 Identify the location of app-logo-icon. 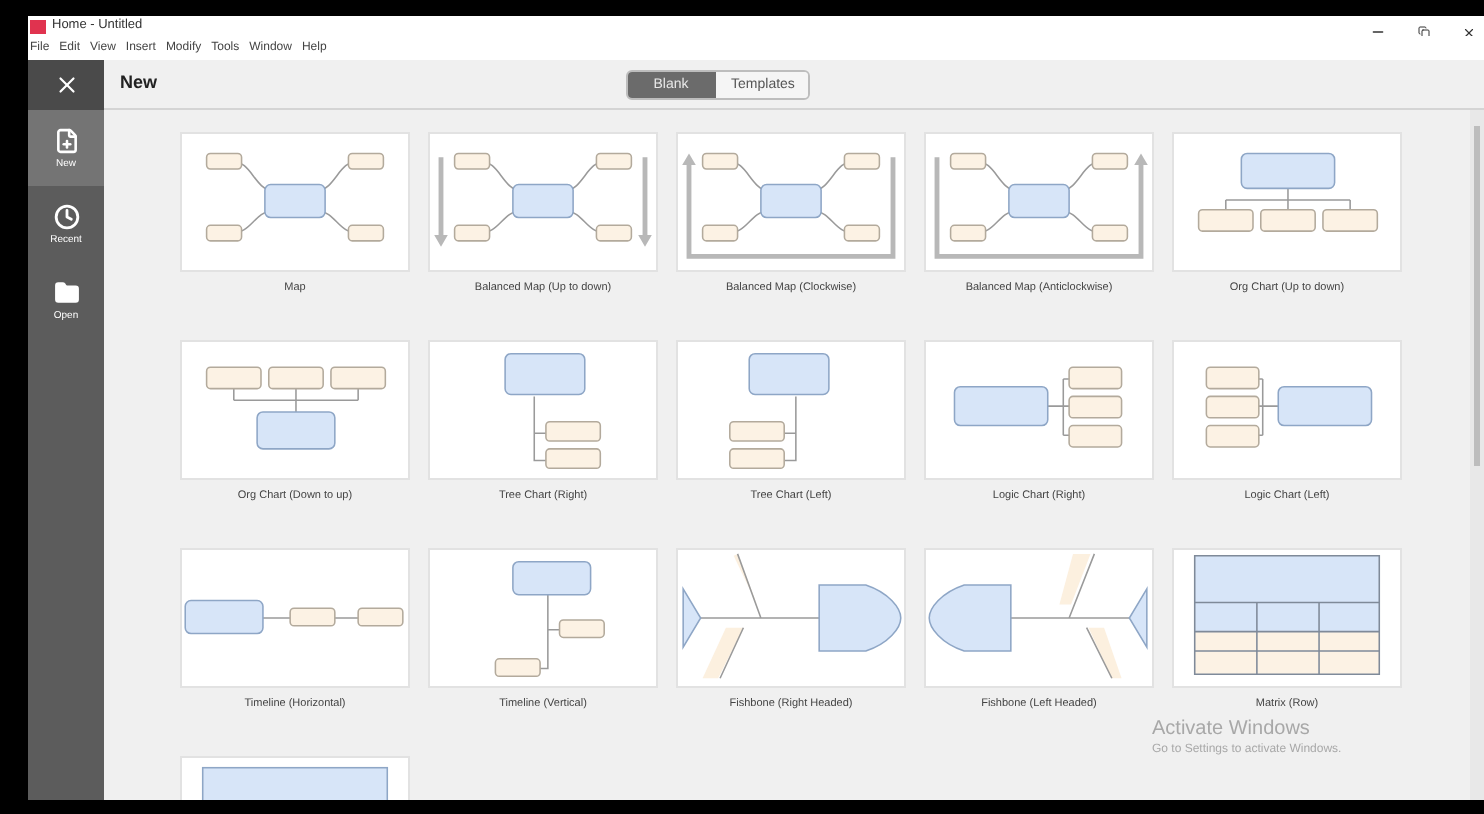
(38, 26).